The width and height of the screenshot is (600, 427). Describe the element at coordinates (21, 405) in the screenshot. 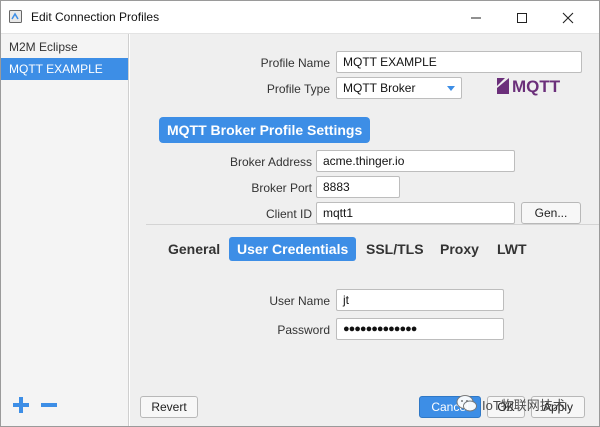

I see `add-profile-icon` at that location.